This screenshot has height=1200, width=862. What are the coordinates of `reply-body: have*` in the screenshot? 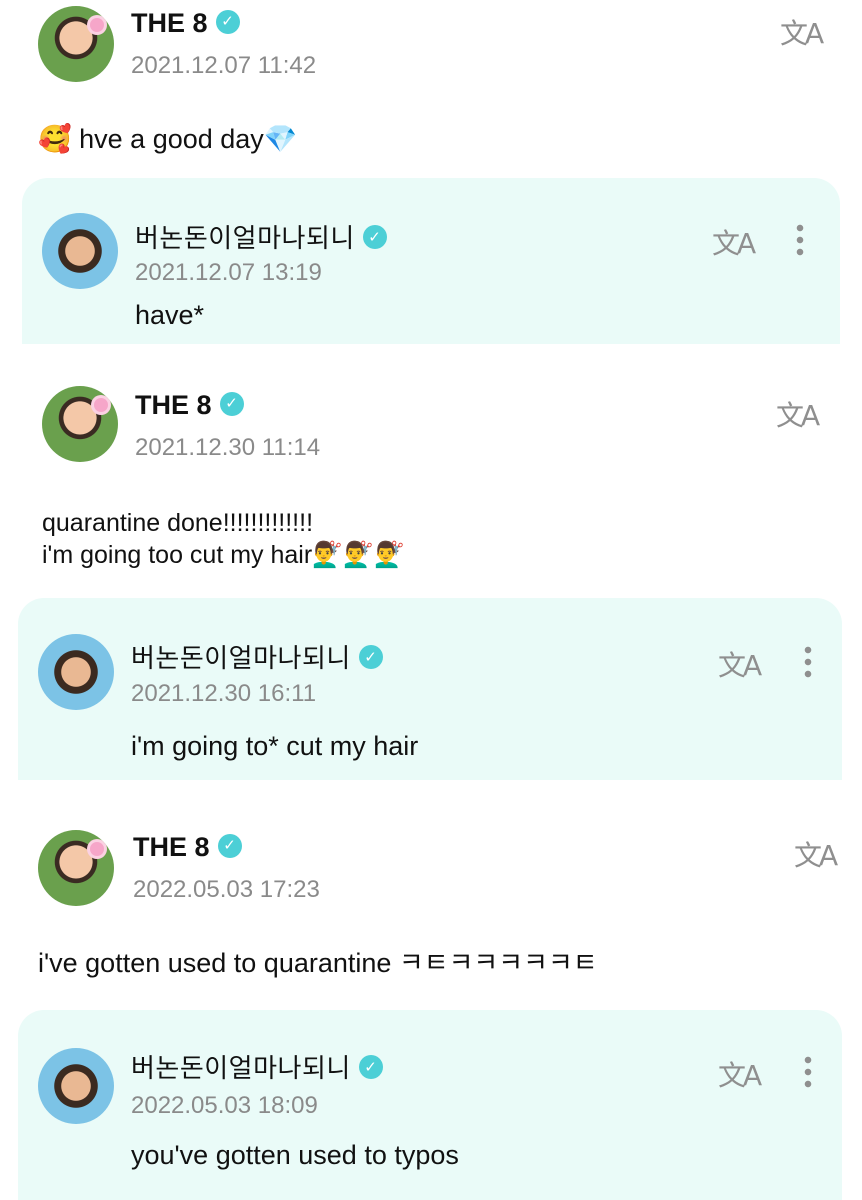 It's located at (170, 315).